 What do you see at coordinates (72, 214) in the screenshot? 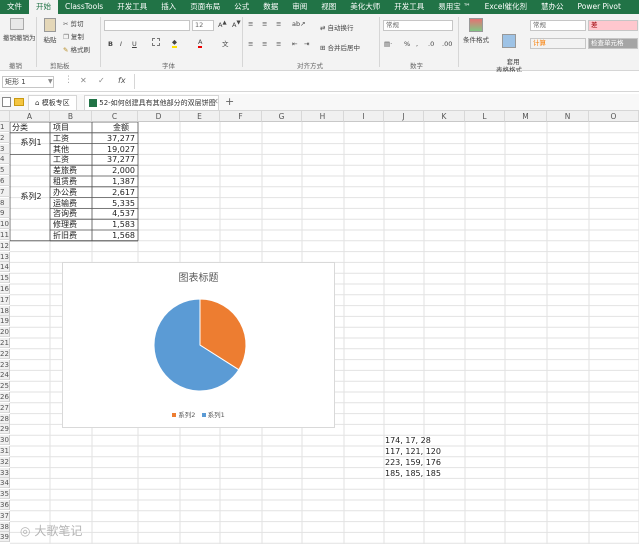
I see `item-cell: 咨询费` at bounding box center [72, 214].